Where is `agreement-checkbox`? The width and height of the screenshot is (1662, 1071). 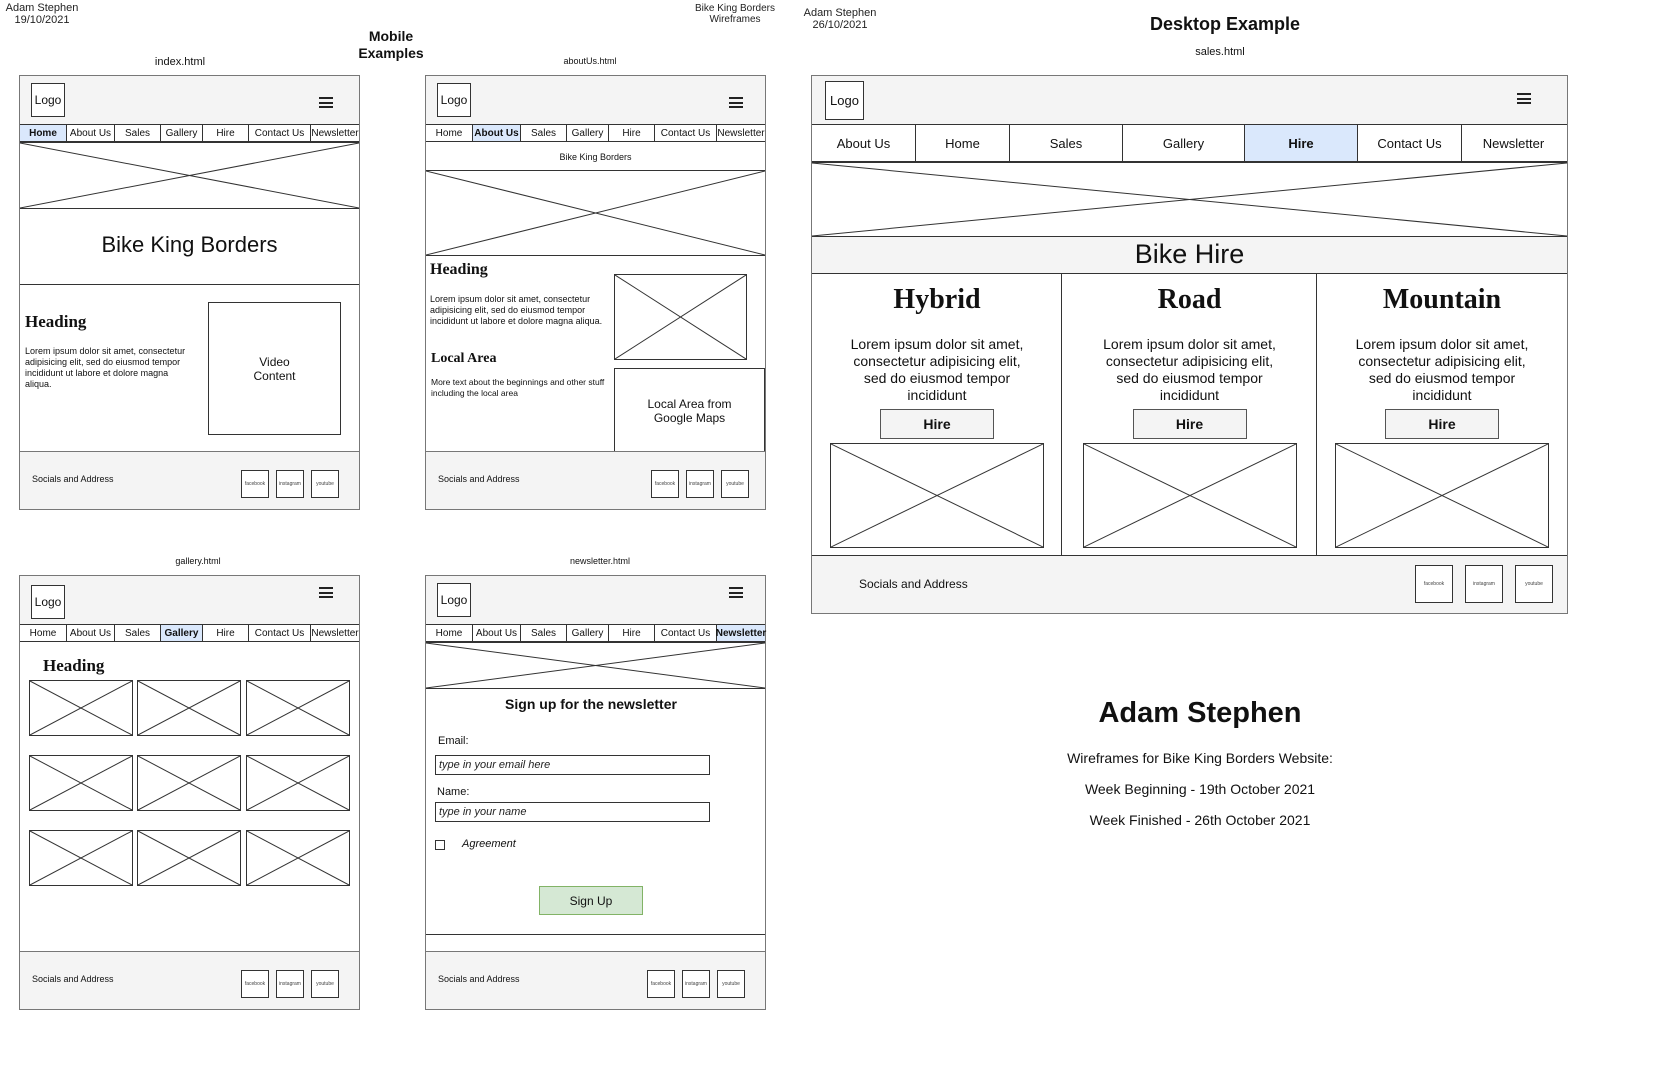
agreement-checkbox is located at coordinates (440, 845).